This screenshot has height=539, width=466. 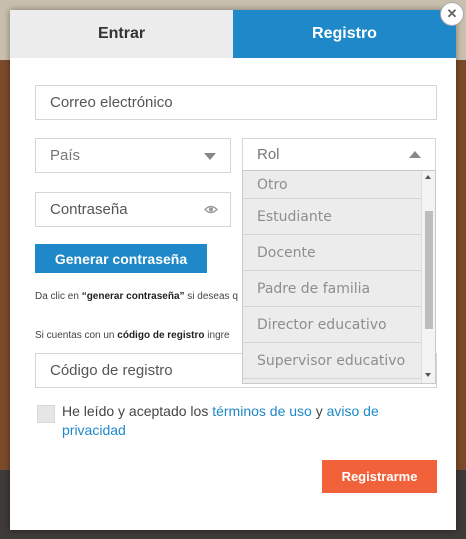 I want to click on terms-of-use-link: términos de uso, so click(x=262, y=411).